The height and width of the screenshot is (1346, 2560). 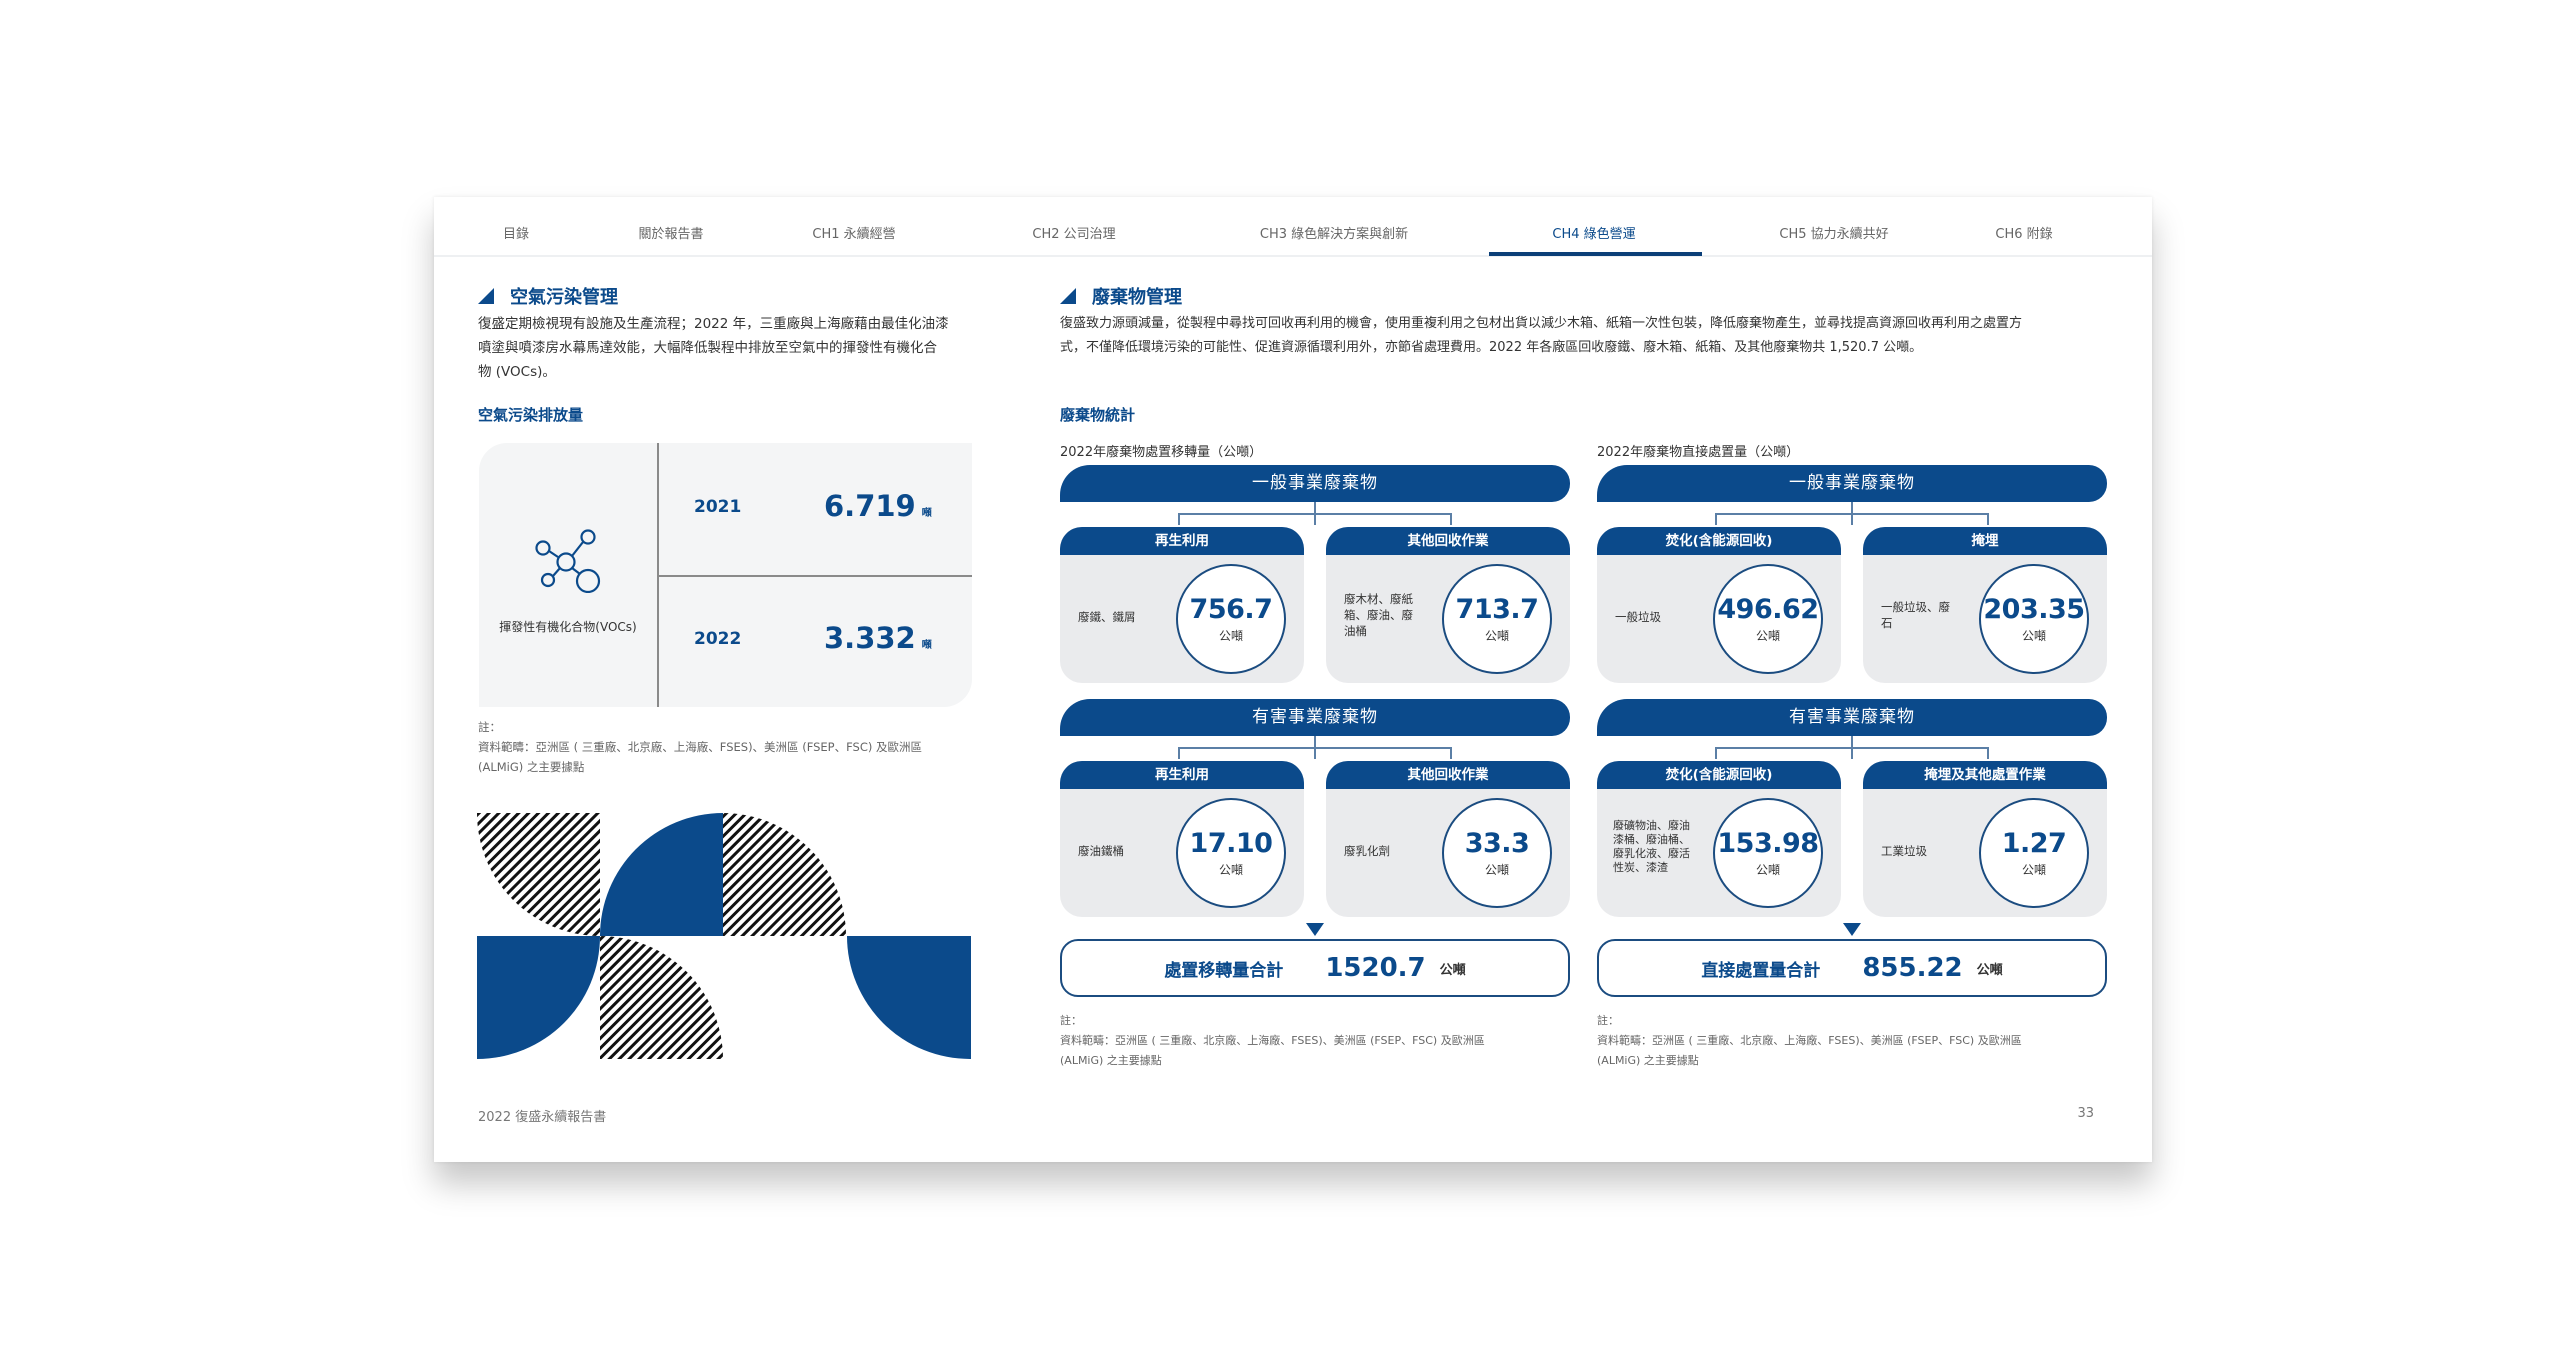 What do you see at coordinates (670, 232) in the screenshot?
I see `tab-about-report: 關於報告書` at bounding box center [670, 232].